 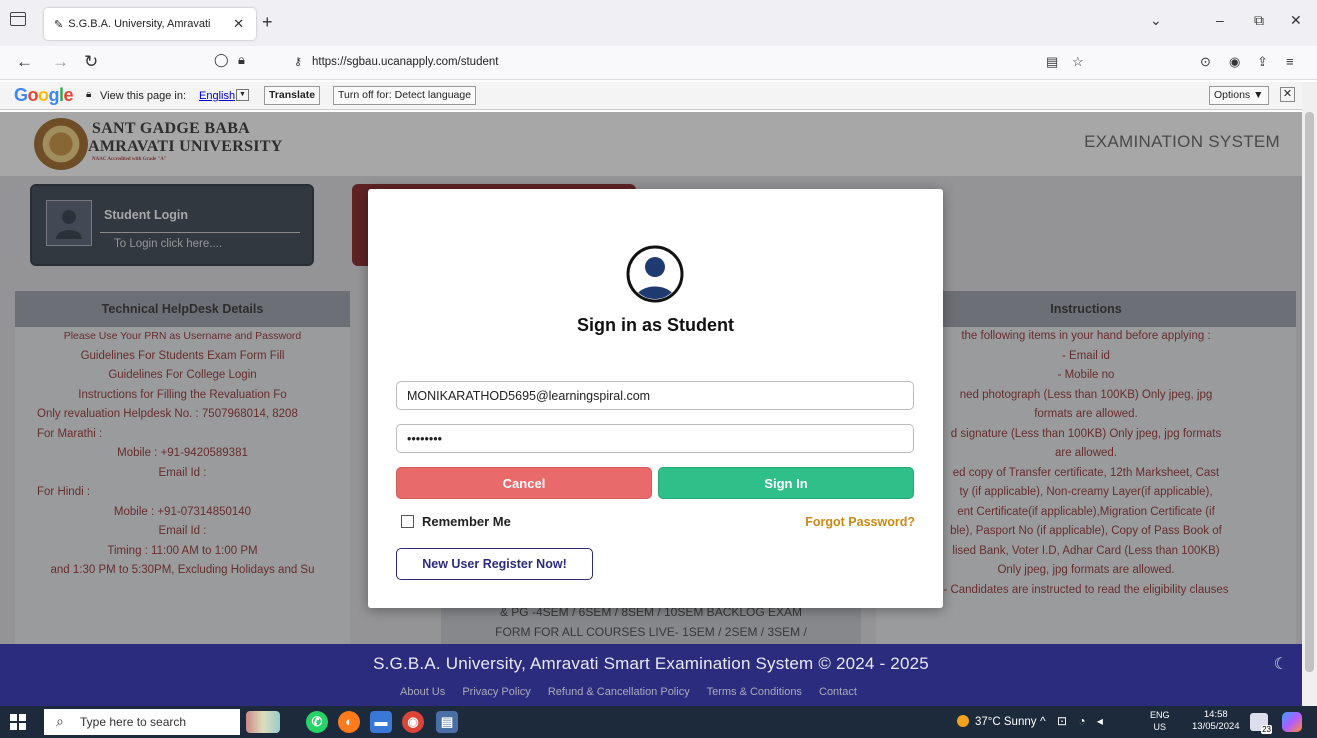 I want to click on remember-me: Remember Me, so click(x=456, y=521).